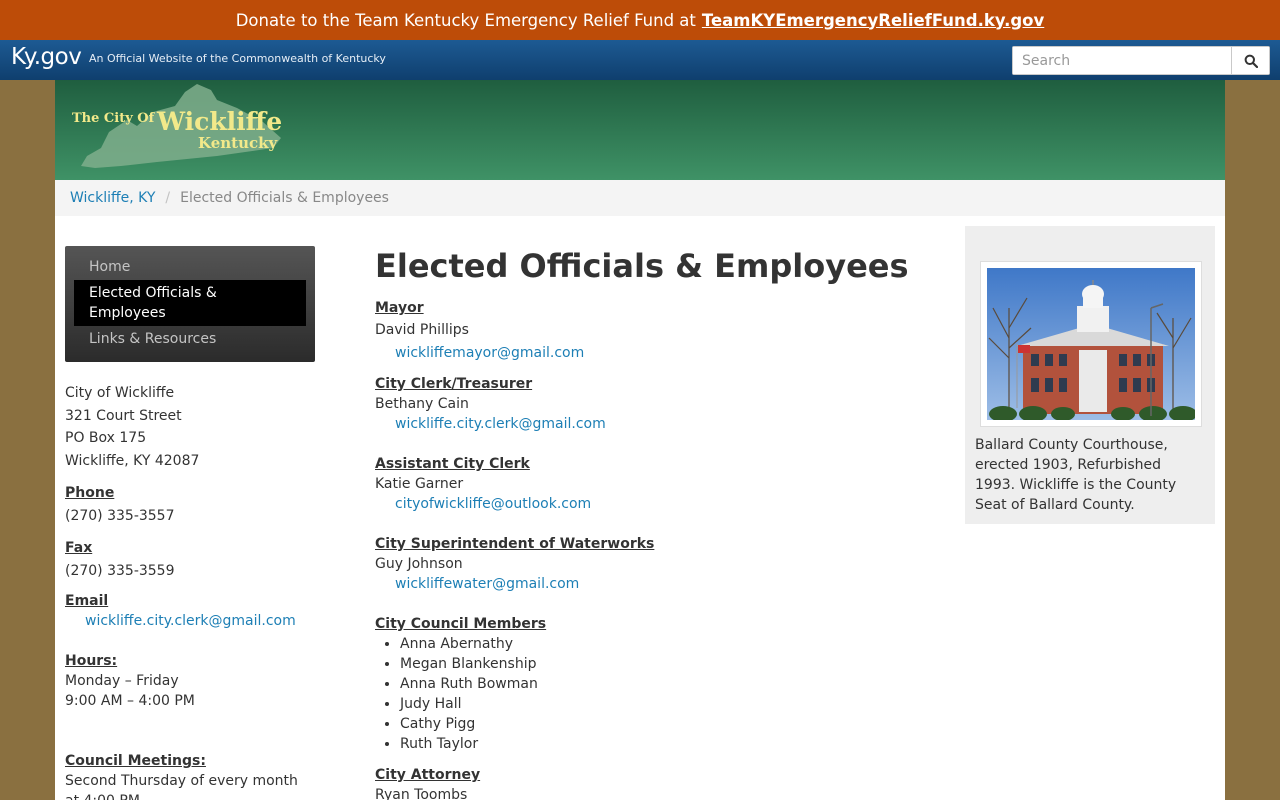 Image resolution: width=1280 pixels, height=800 pixels. I want to click on courthouse-image, so click(1092, 345).